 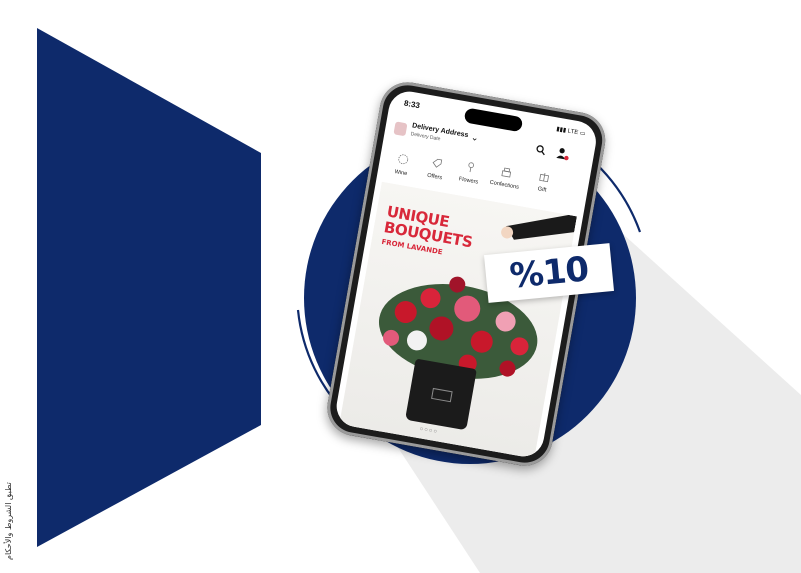 What do you see at coordinates (458, 320) in the screenshot?
I see `promo-banner: UNIQUE BOUQUETS FROM LAVANDE ○○○○` at bounding box center [458, 320].